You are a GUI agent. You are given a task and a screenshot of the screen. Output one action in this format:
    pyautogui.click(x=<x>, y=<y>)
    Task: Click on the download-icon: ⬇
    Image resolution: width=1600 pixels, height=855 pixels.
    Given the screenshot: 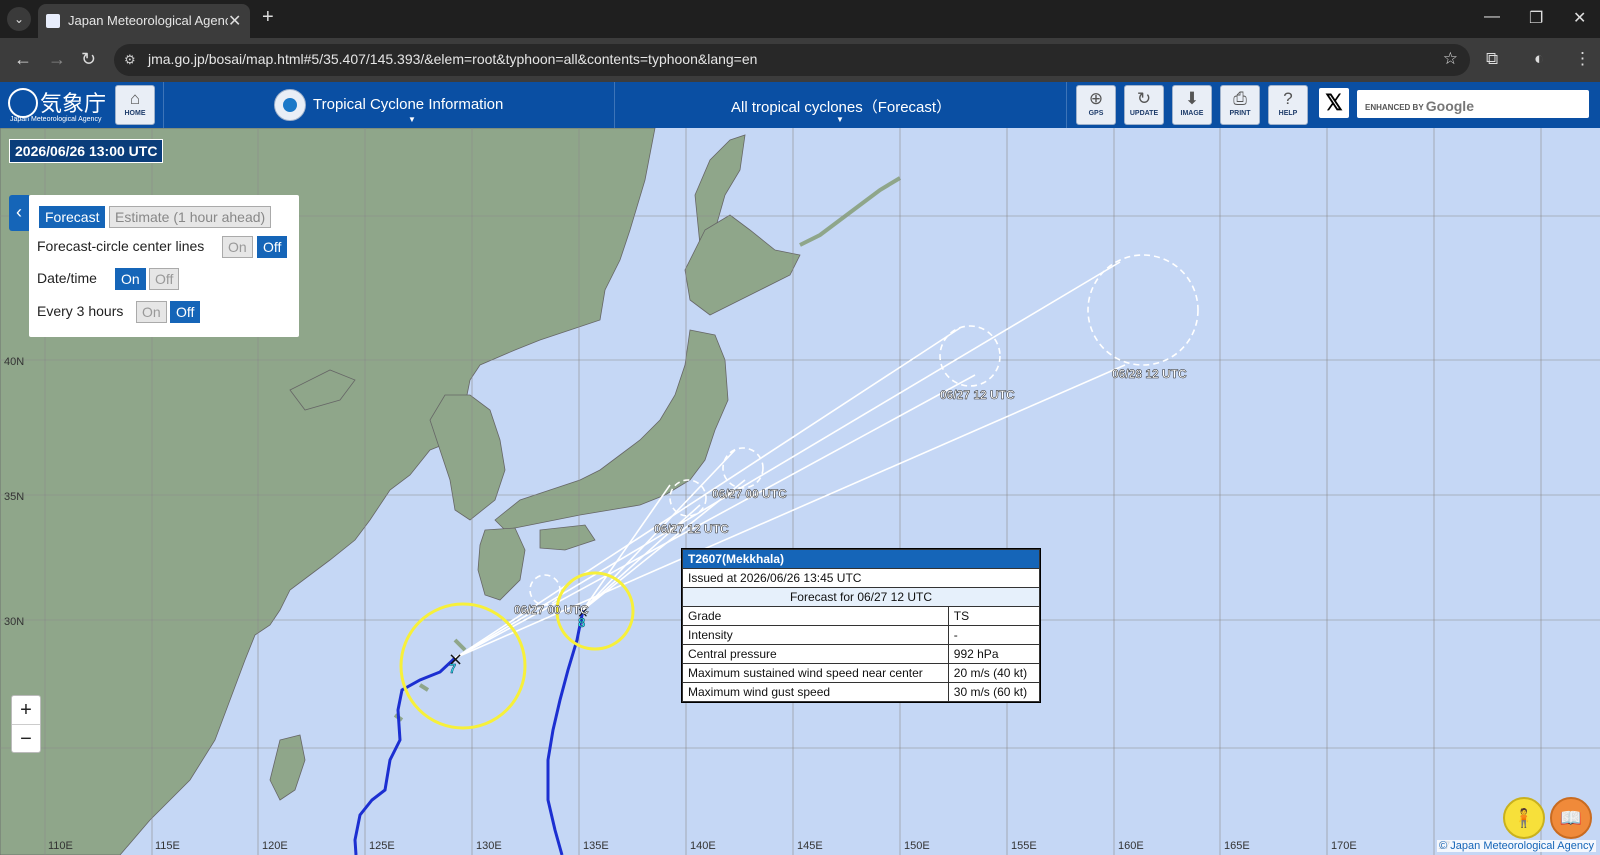 What is the action you would take?
    pyautogui.click(x=1192, y=98)
    